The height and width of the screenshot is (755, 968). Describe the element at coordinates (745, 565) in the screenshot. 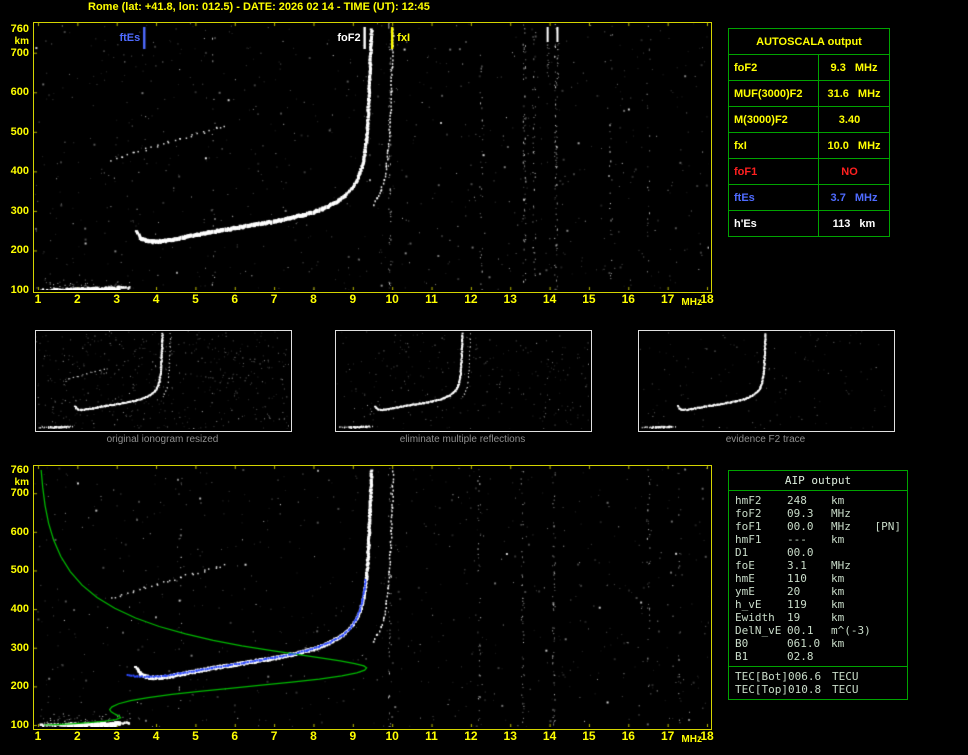

I see `aip-param-label: foE` at that location.